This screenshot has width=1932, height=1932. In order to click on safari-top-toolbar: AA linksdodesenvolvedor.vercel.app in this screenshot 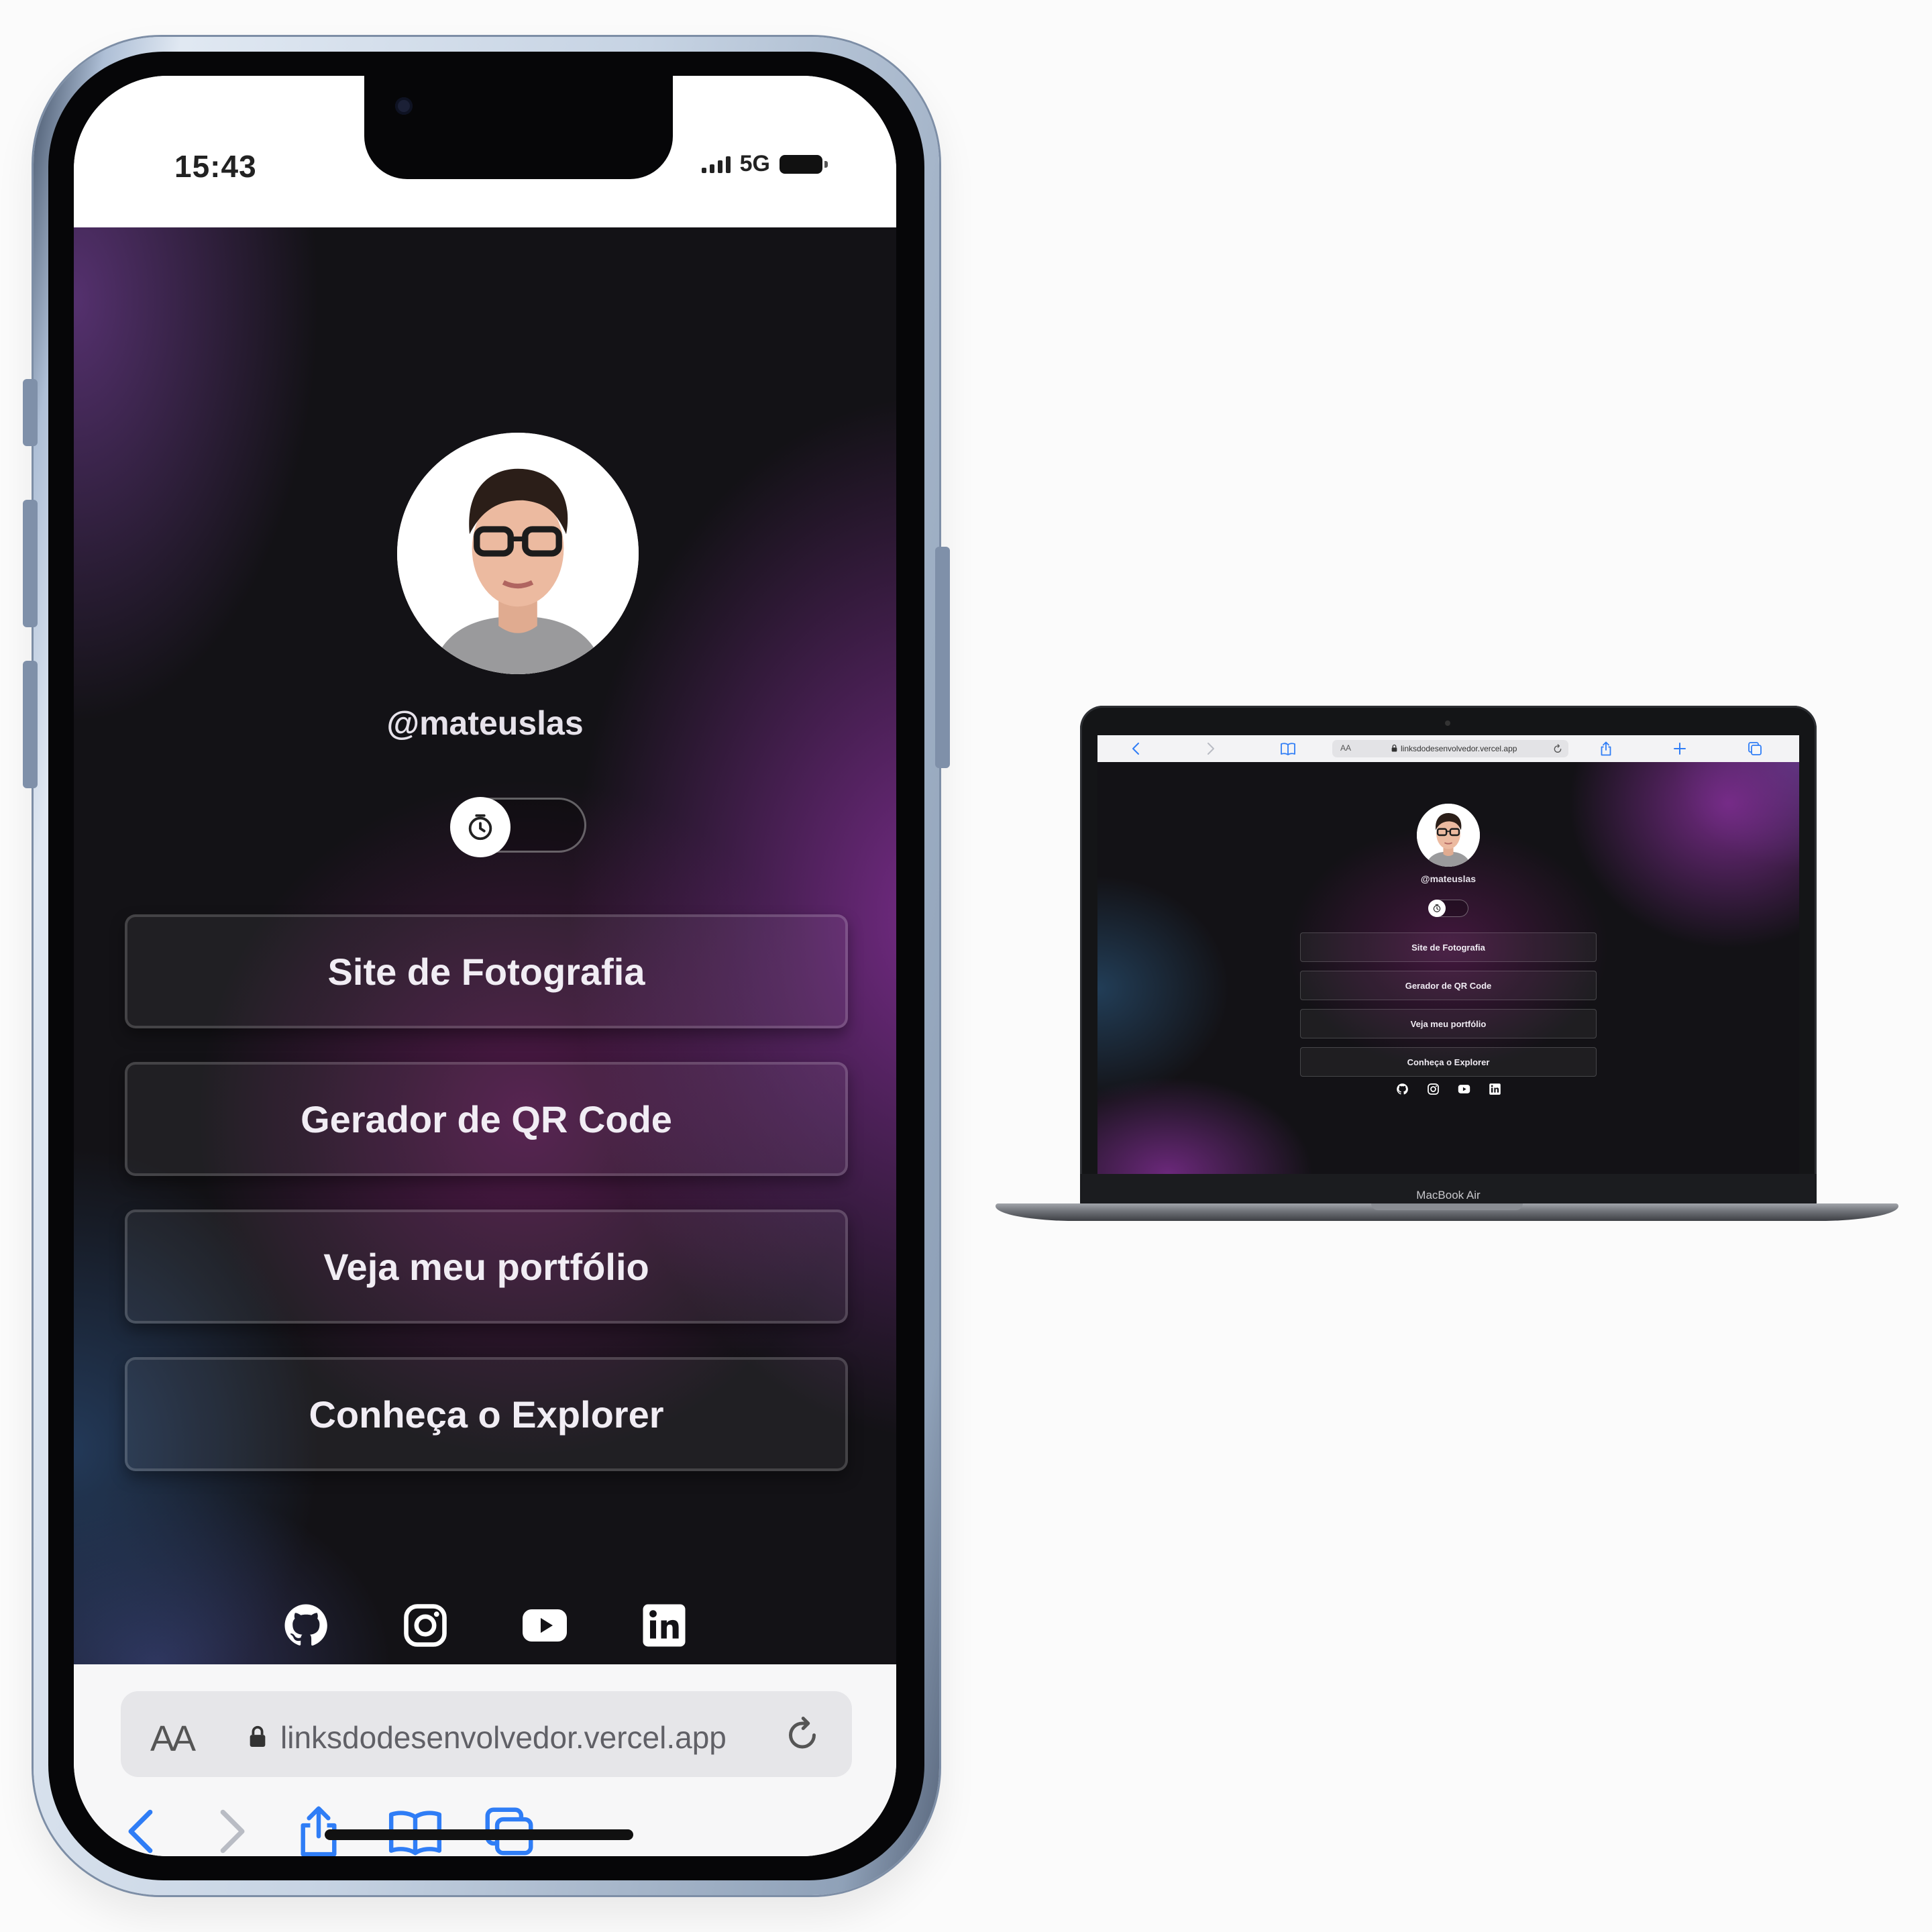, I will do `click(1448, 748)`.